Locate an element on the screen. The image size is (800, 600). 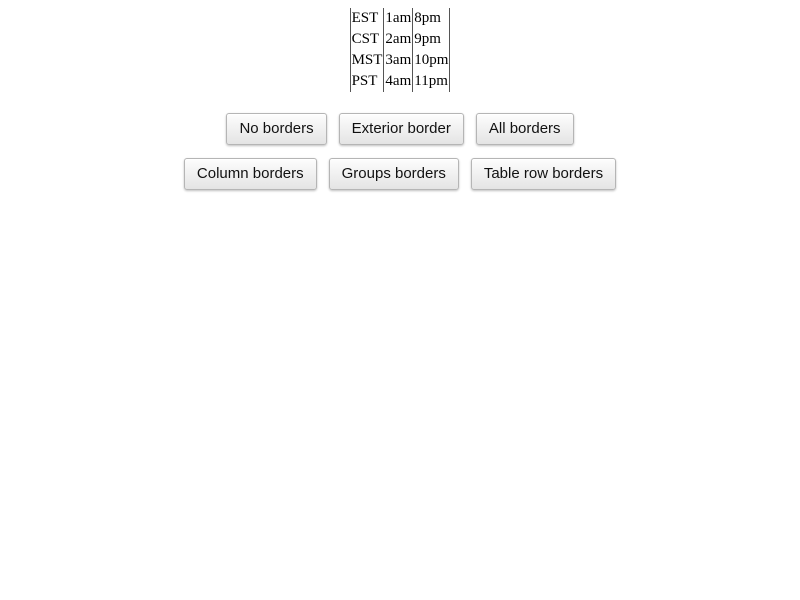
table-cell: PST is located at coordinates (367, 81).